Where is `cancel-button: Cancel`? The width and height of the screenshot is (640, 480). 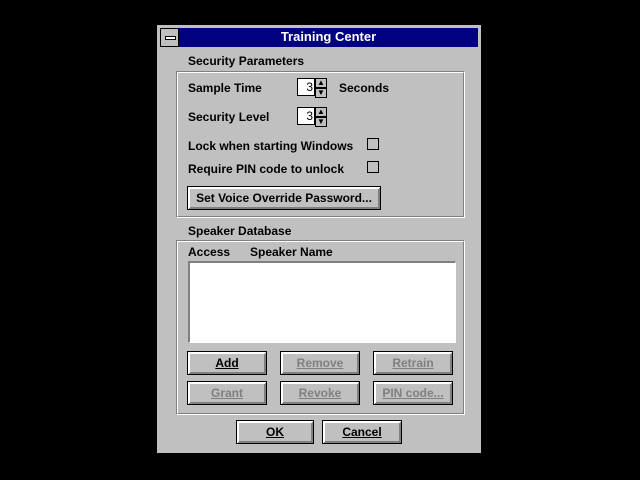 cancel-button: Cancel is located at coordinates (362, 432).